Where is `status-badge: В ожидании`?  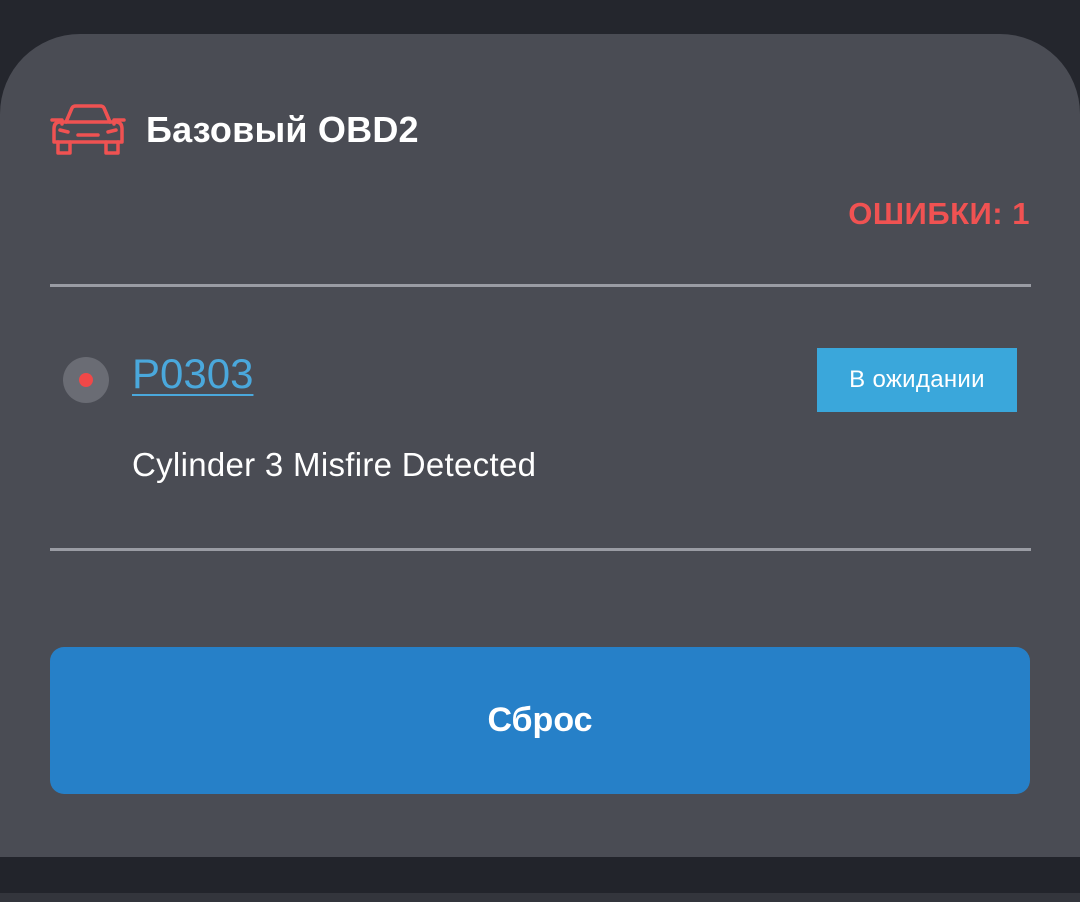 status-badge: В ожидании is located at coordinates (917, 380).